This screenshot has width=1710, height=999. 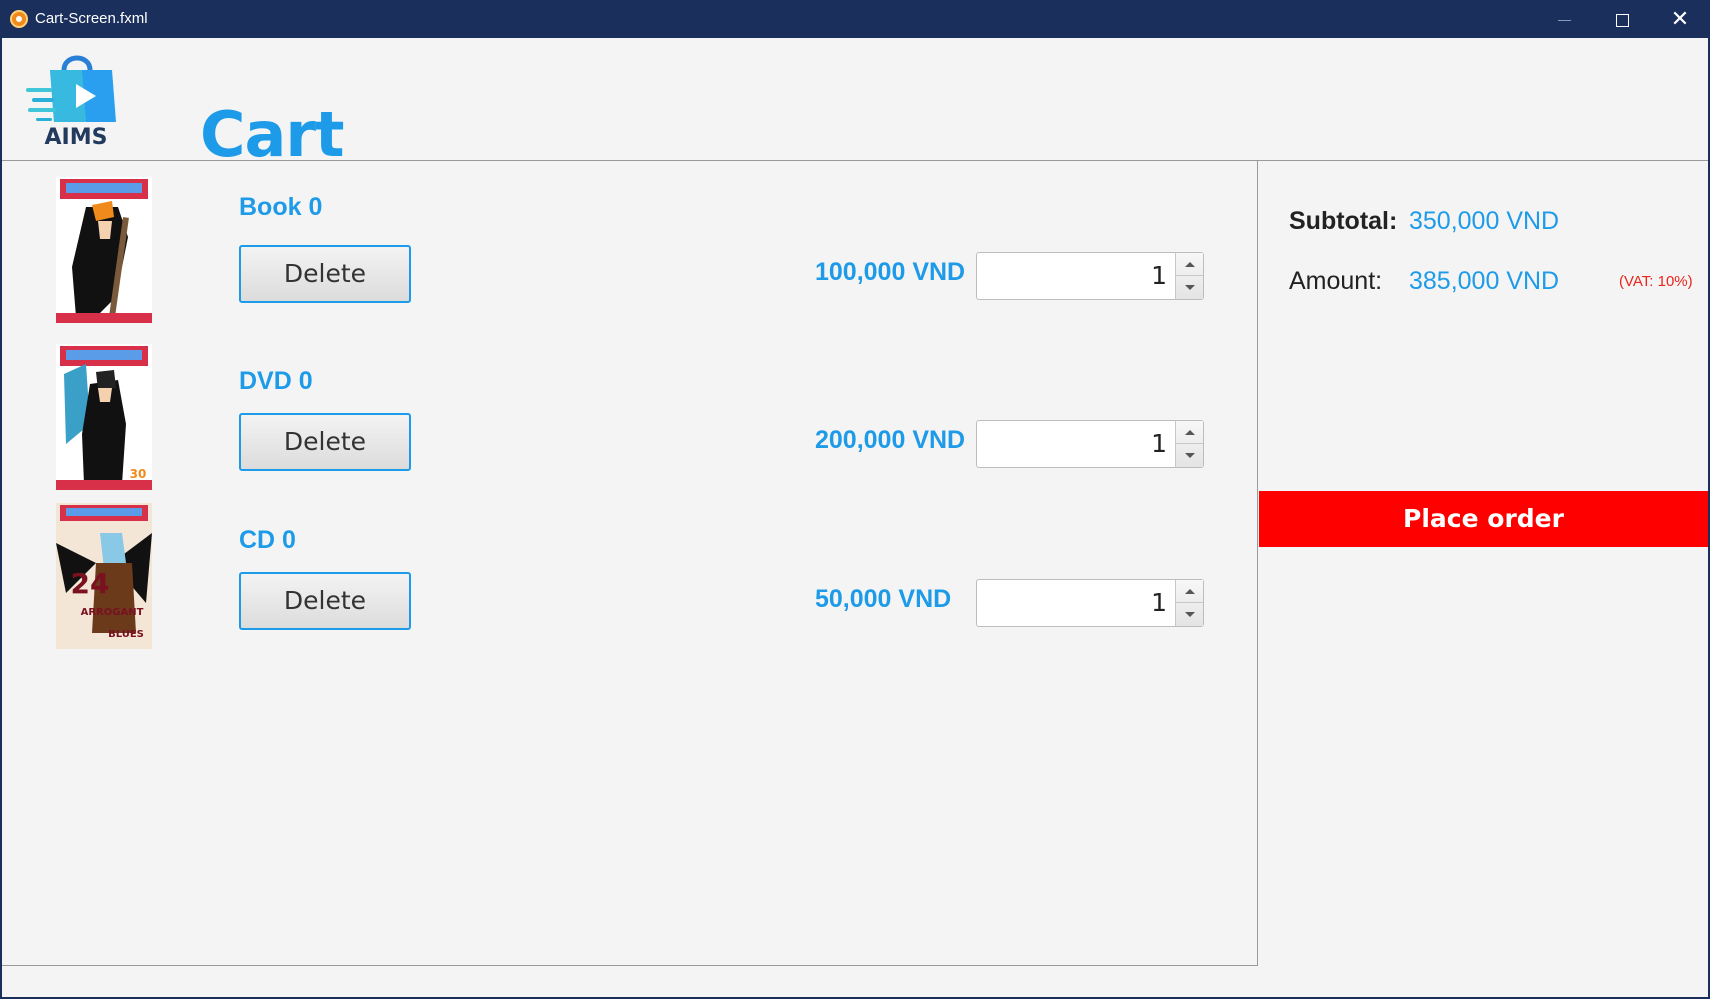 What do you see at coordinates (1484, 281) in the screenshot?
I see `amount-value: 385,000 VND` at bounding box center [1484, 281].